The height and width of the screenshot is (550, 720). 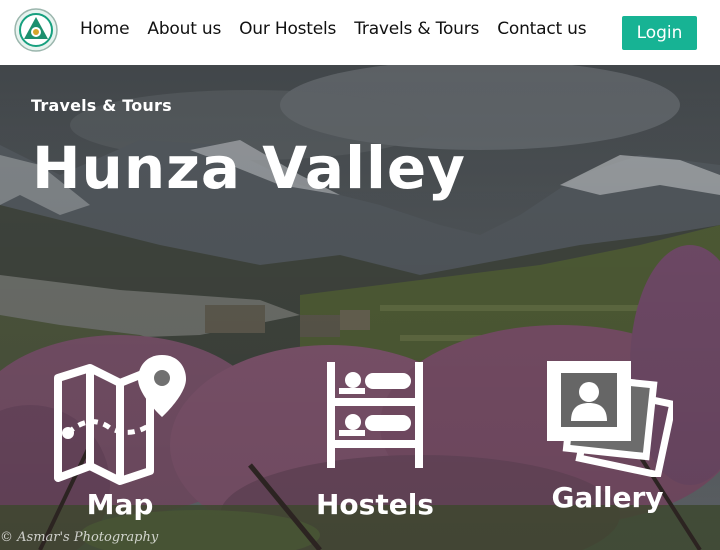 I want to click on bunk-bed-icon, so click(x=375, y=415).